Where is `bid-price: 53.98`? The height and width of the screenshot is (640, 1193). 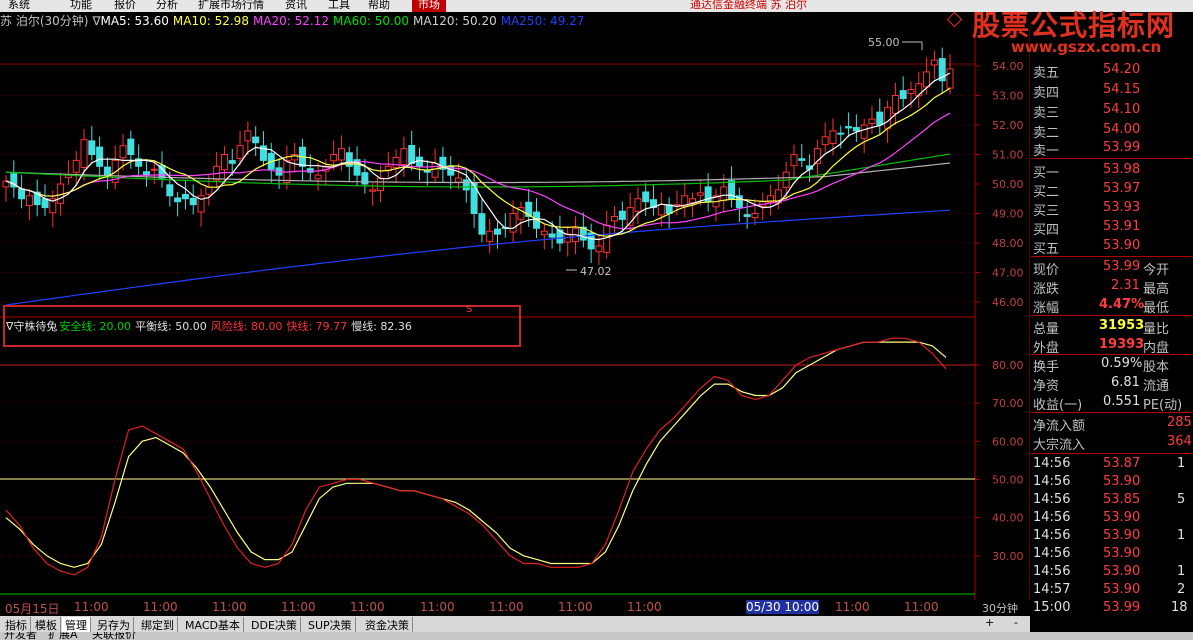
bid-price: 53.98 is located at coordinates (1122, 169).